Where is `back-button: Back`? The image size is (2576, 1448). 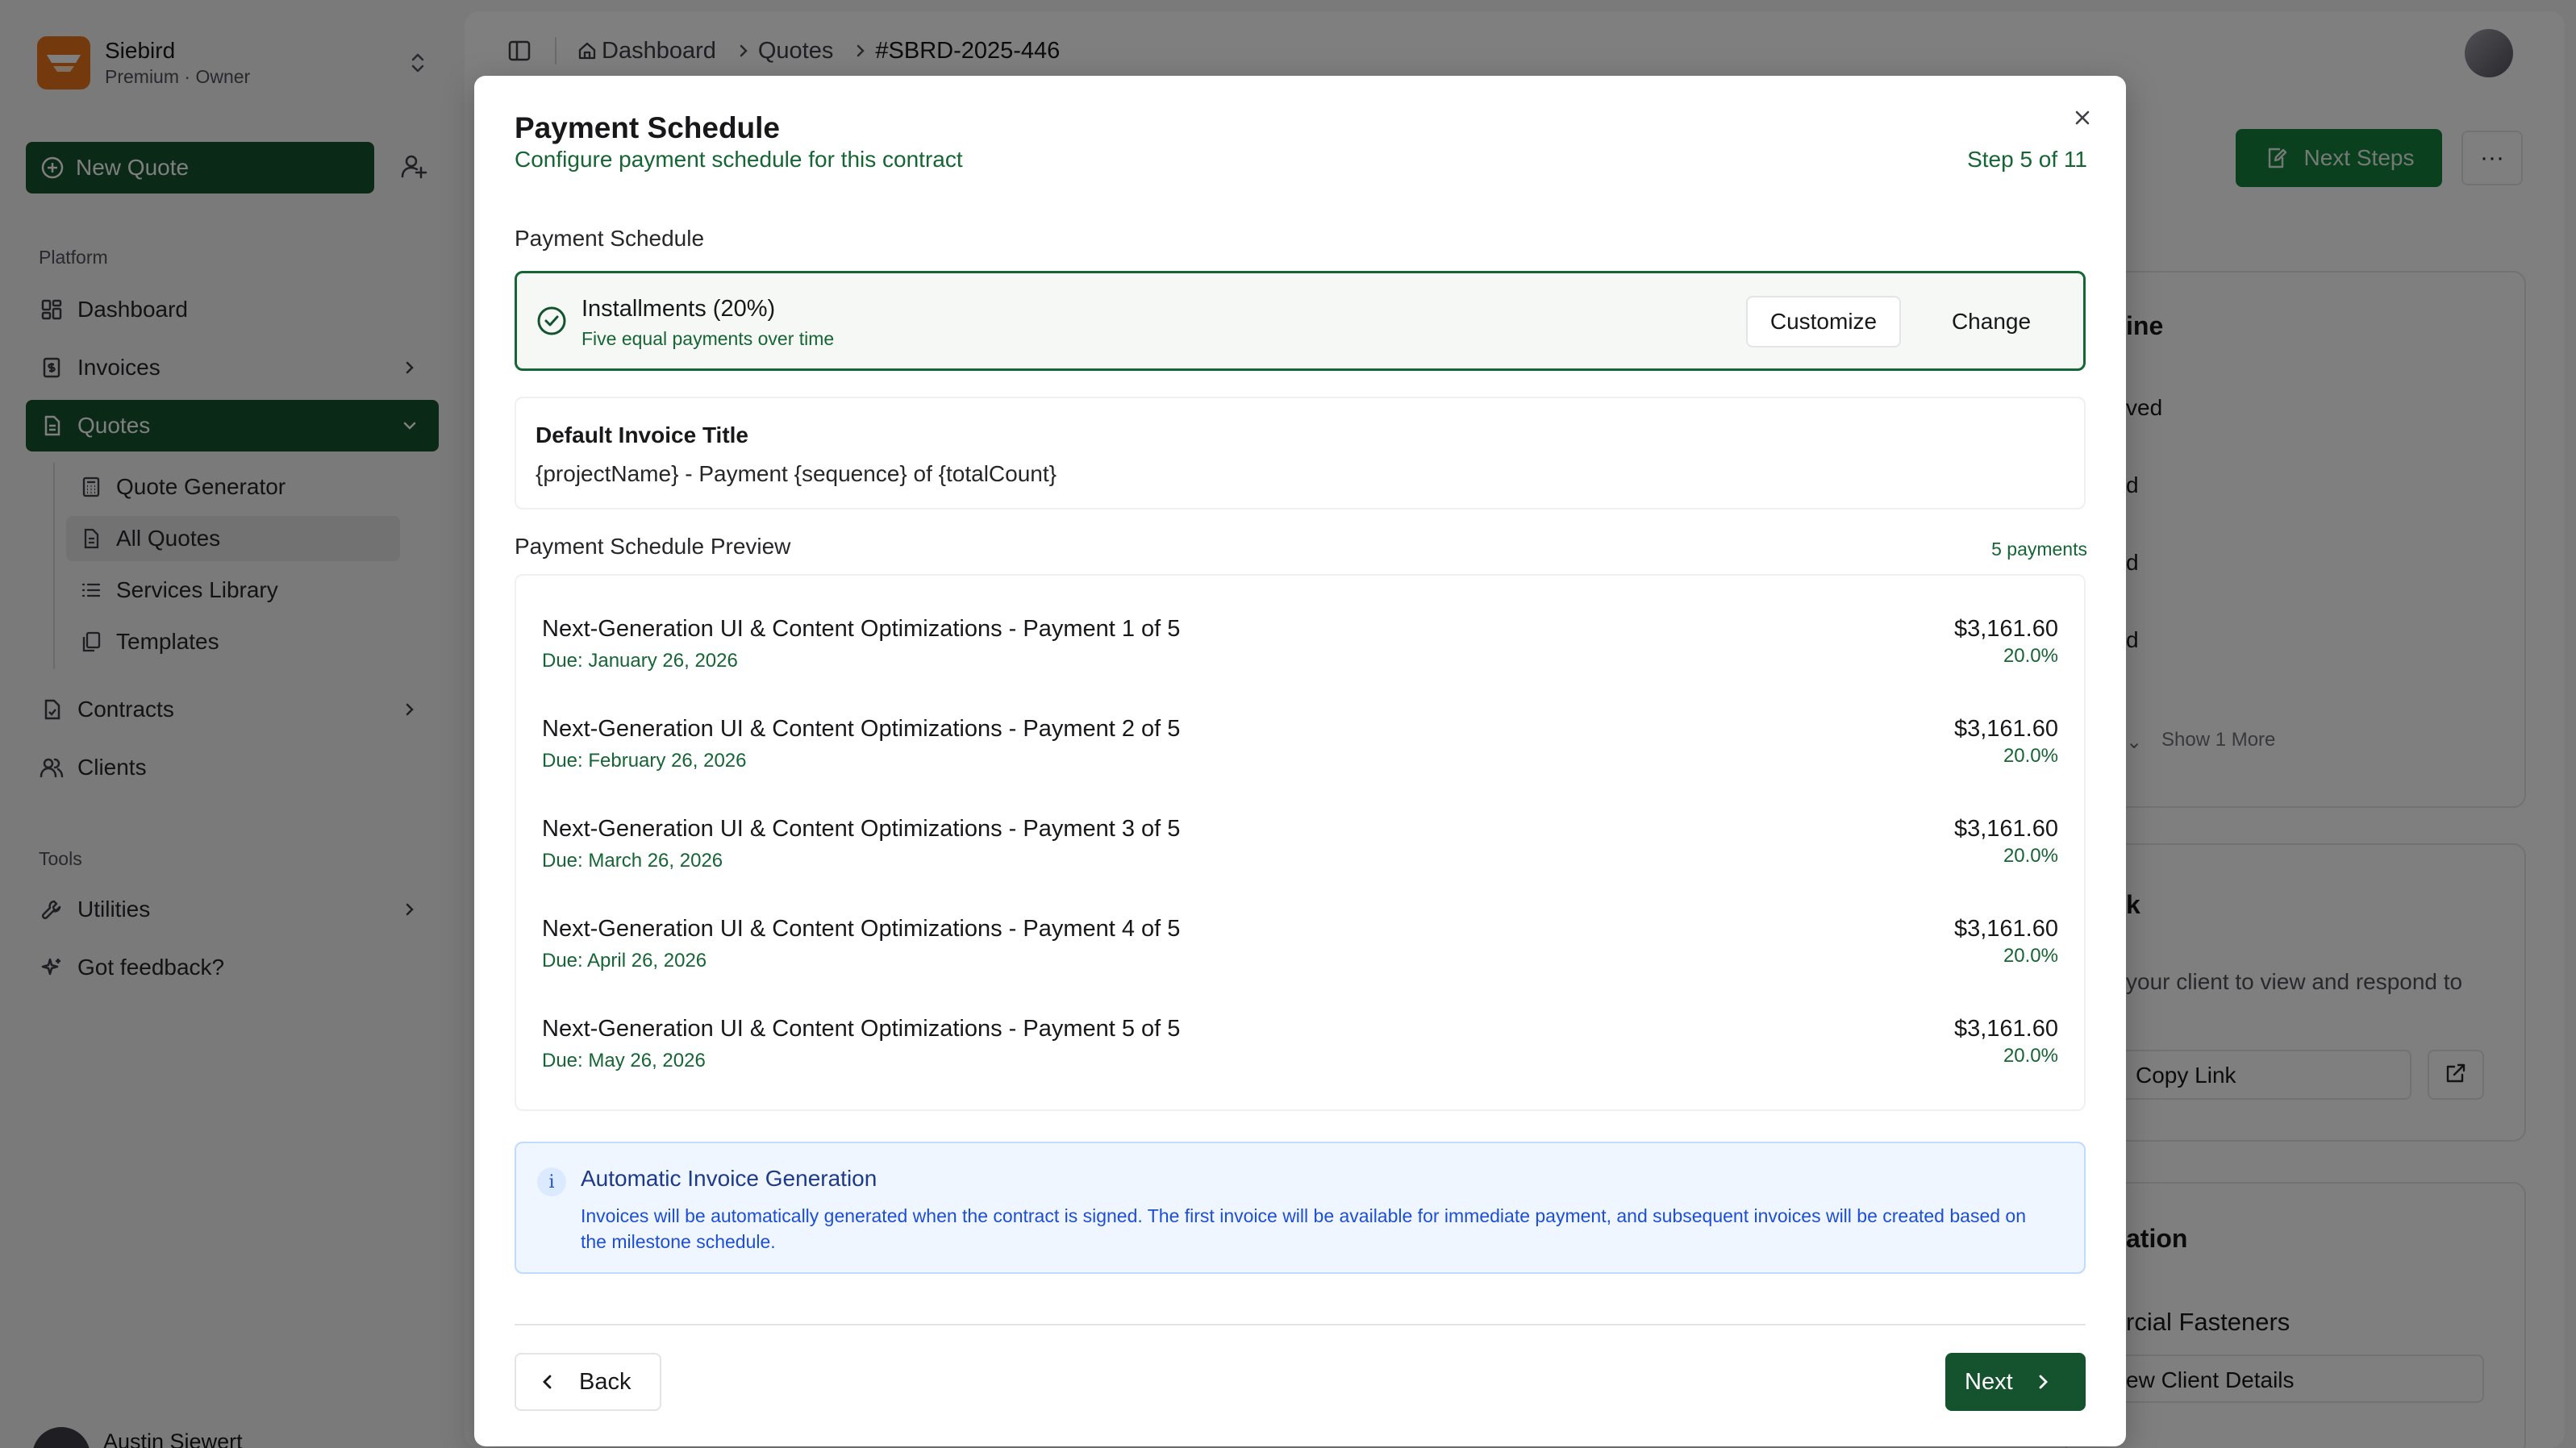 back-button: Back is located at coordinates (588, 1382).